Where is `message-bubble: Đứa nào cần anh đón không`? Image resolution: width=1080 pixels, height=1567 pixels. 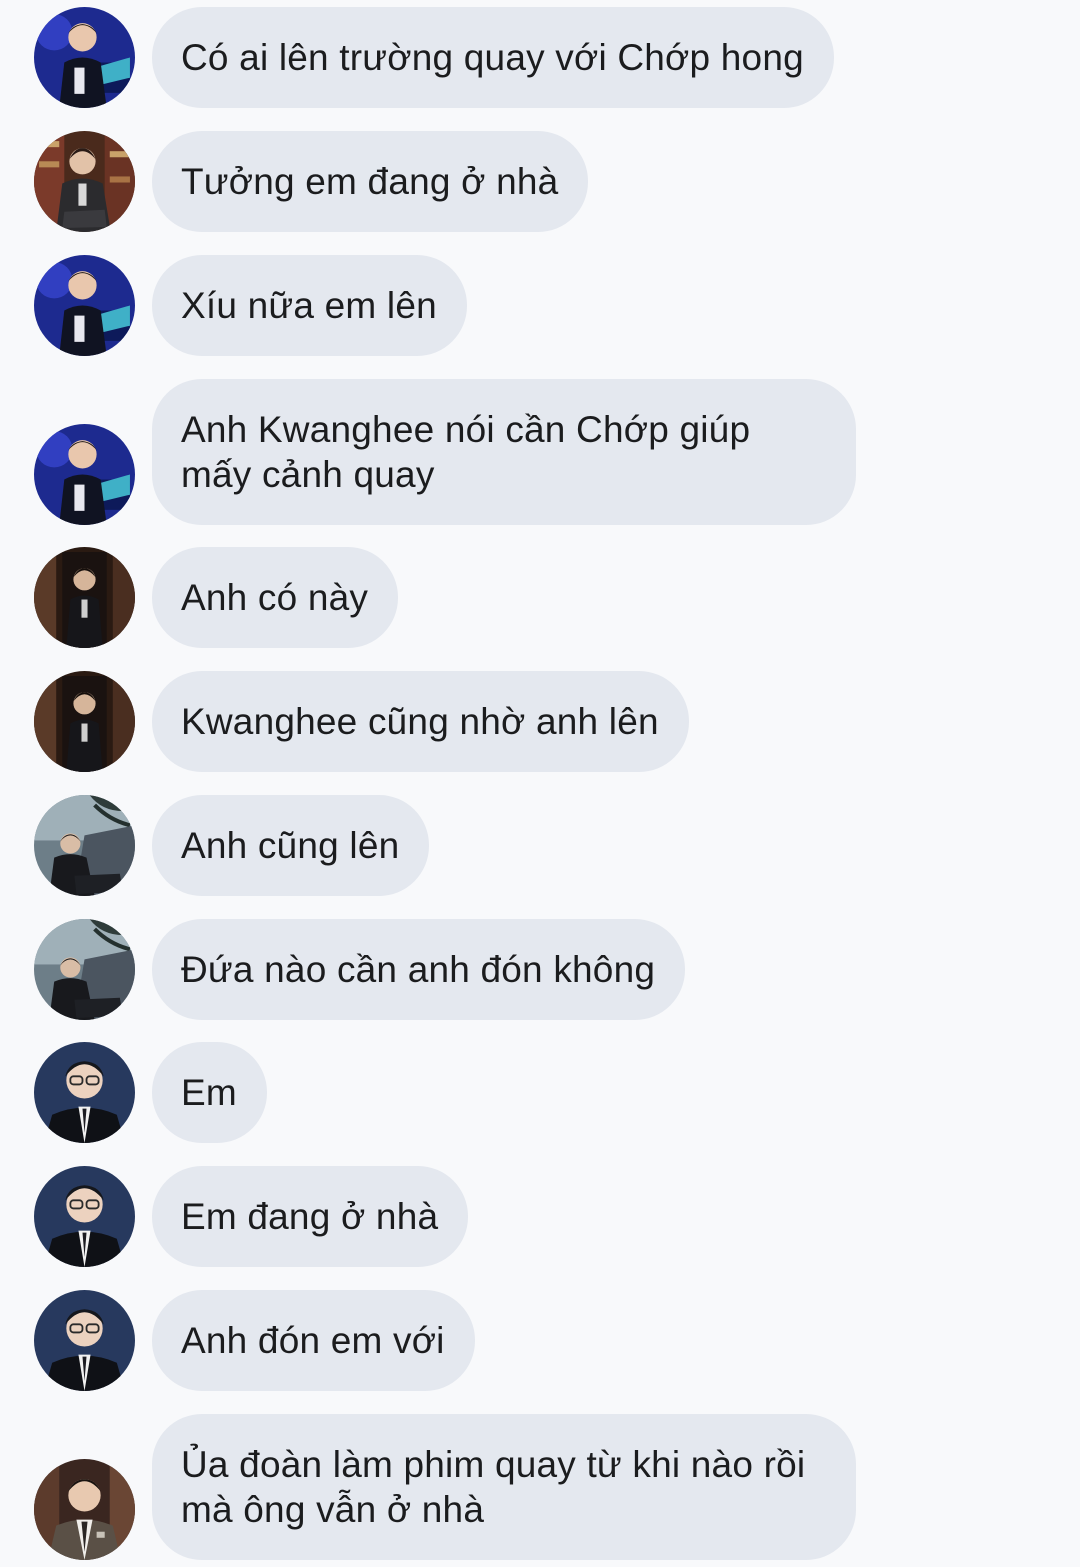
message-bubble: Đứa nào cần anh đón không is located at coordinates (419, 969).